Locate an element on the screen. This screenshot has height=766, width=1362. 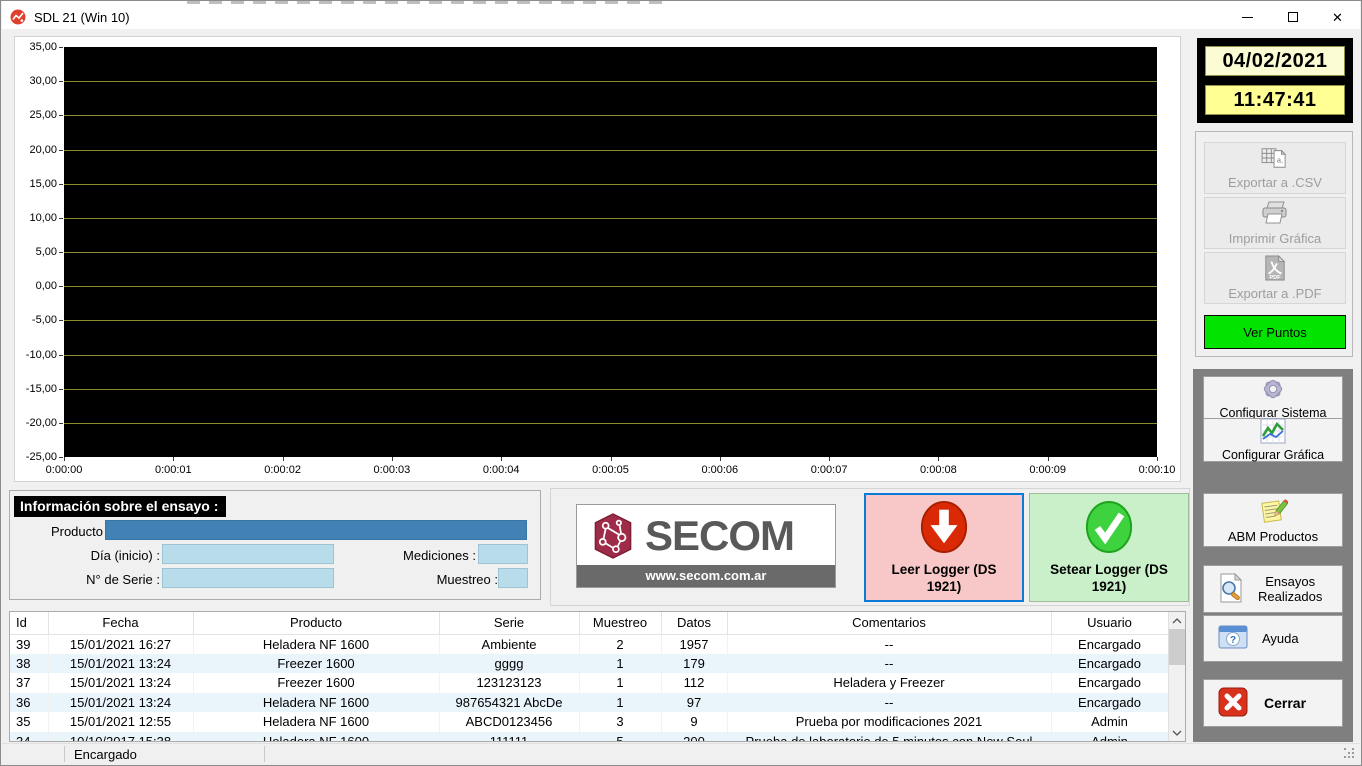
x-axis-tick-label: 0:00:01 is located at coordinates (173, 470).